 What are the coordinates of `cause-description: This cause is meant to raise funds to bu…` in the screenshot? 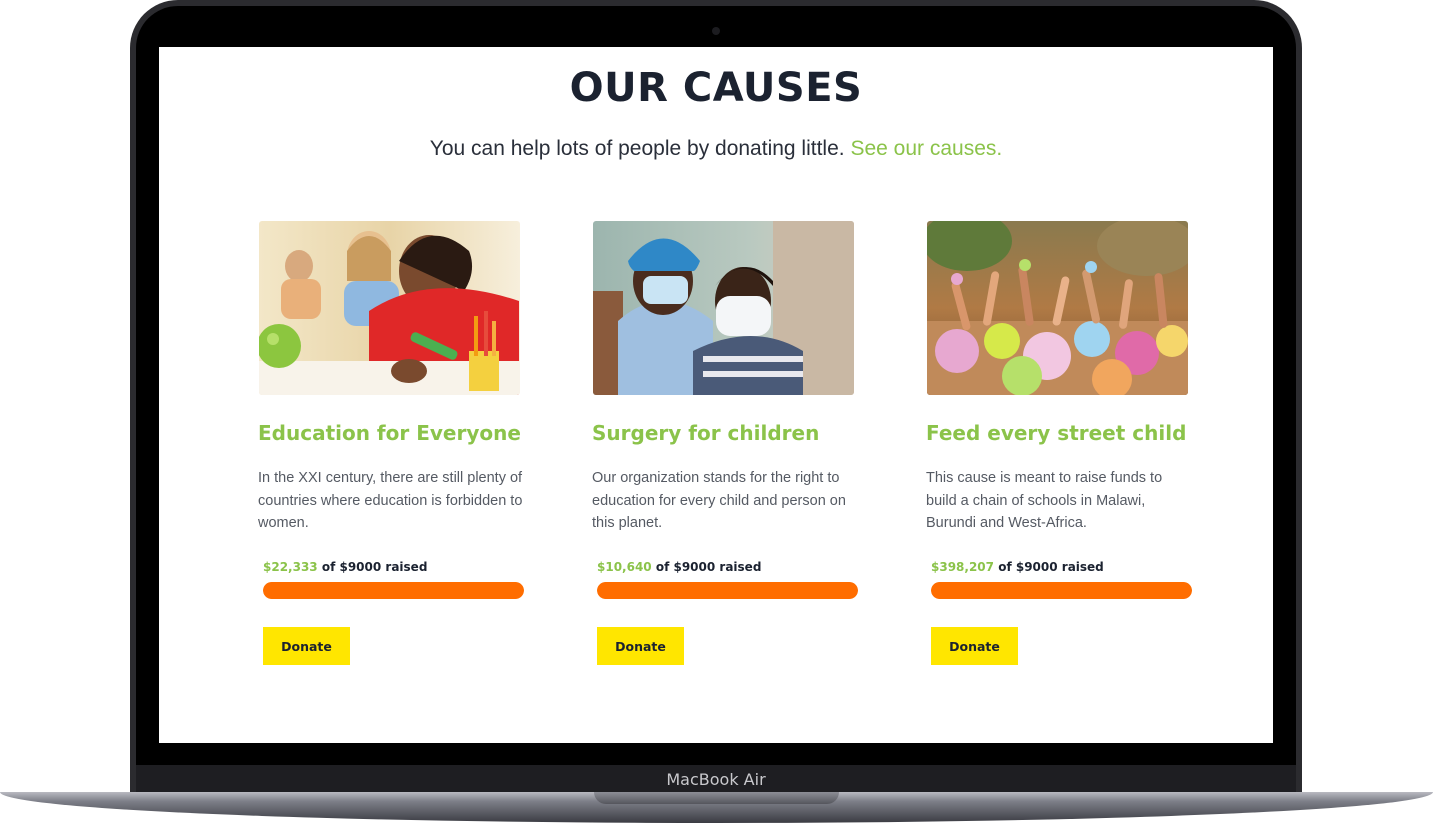 It's located at (1044, 500).